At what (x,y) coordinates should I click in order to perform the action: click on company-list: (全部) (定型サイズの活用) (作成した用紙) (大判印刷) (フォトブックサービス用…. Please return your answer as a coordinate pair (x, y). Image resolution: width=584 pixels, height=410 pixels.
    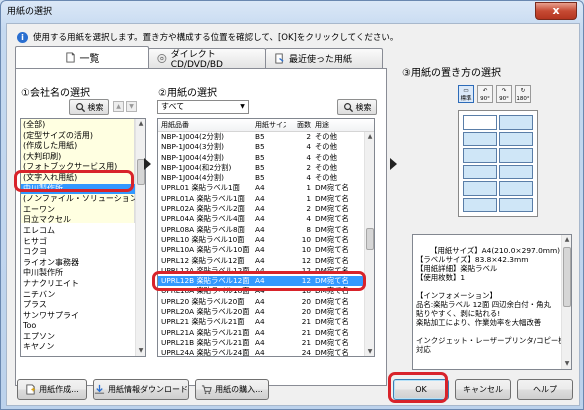
    Looking at the image, I should click on (83, 237).